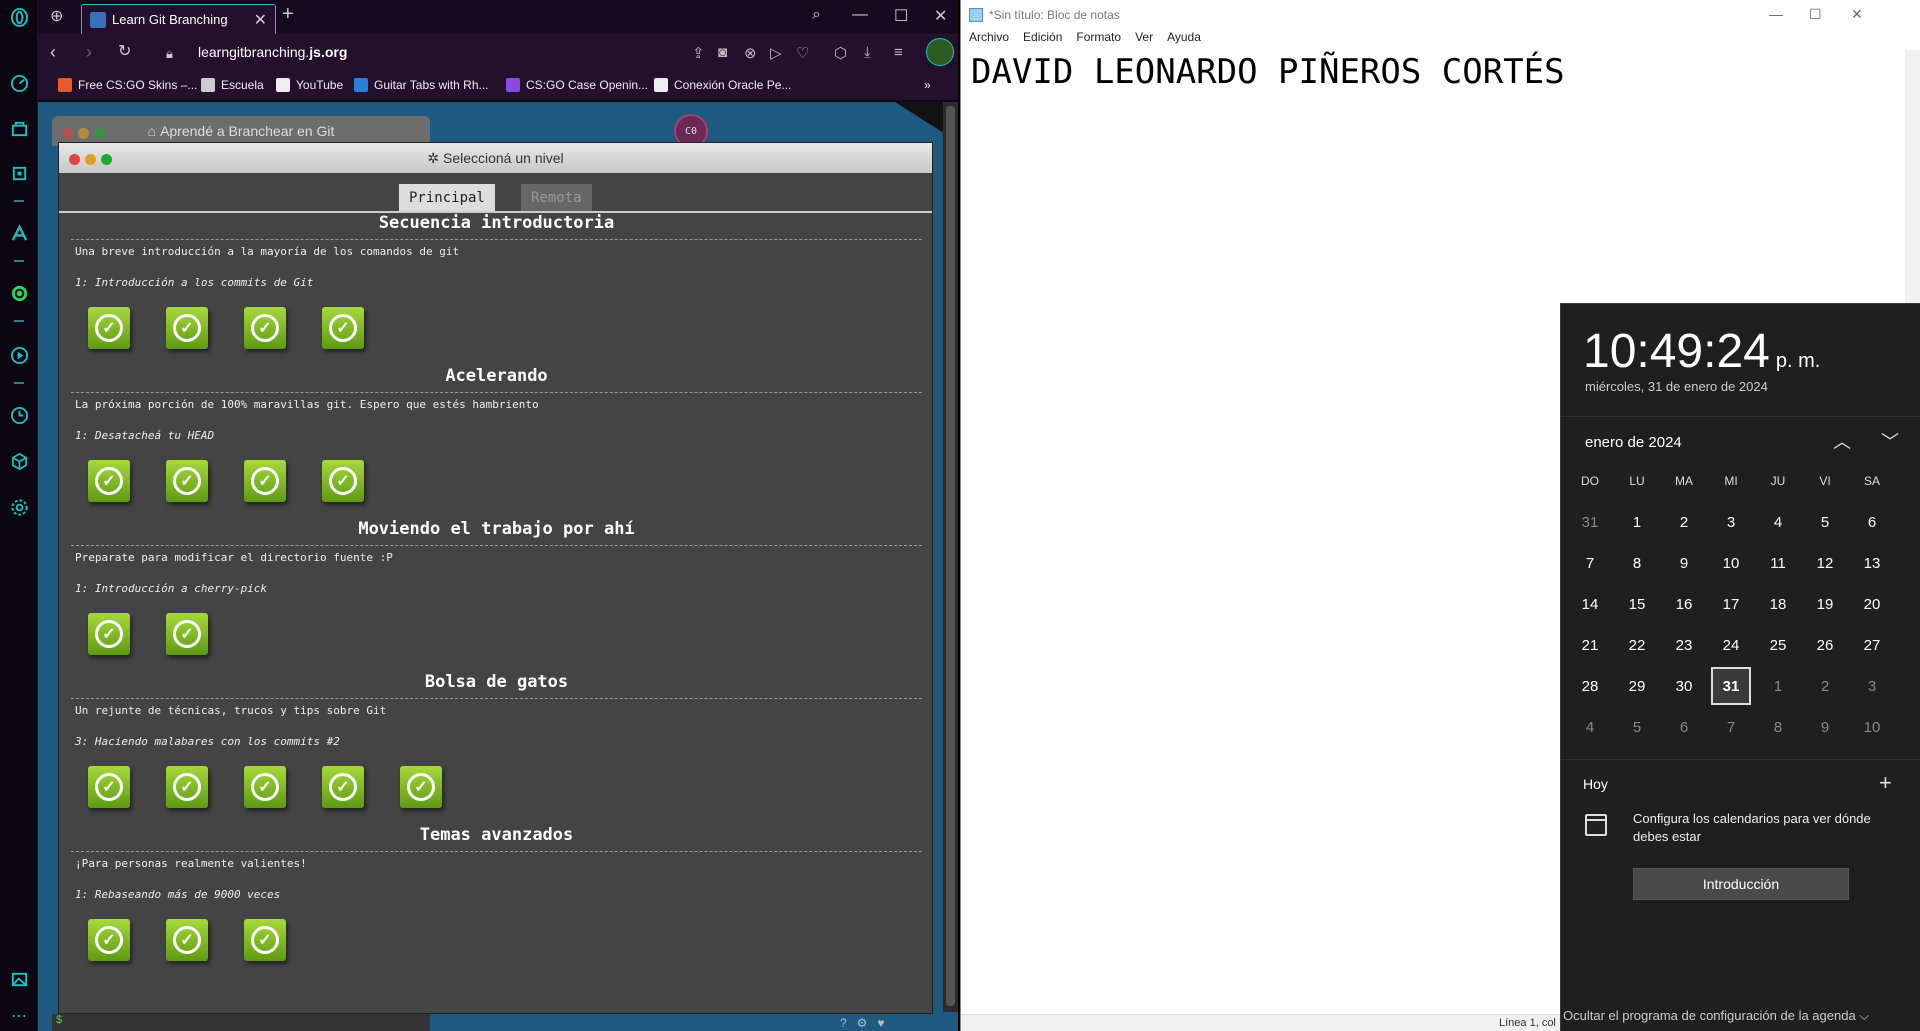 Image resolution: width=1920 pixels, height=1031 pixels. I want to click on bookmarks-more-icon: », so click(927, 85).